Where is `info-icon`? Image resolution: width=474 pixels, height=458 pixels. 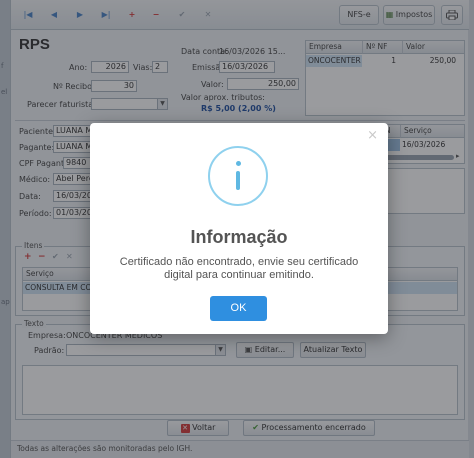
info-icon is located at coordinates (238, 176).